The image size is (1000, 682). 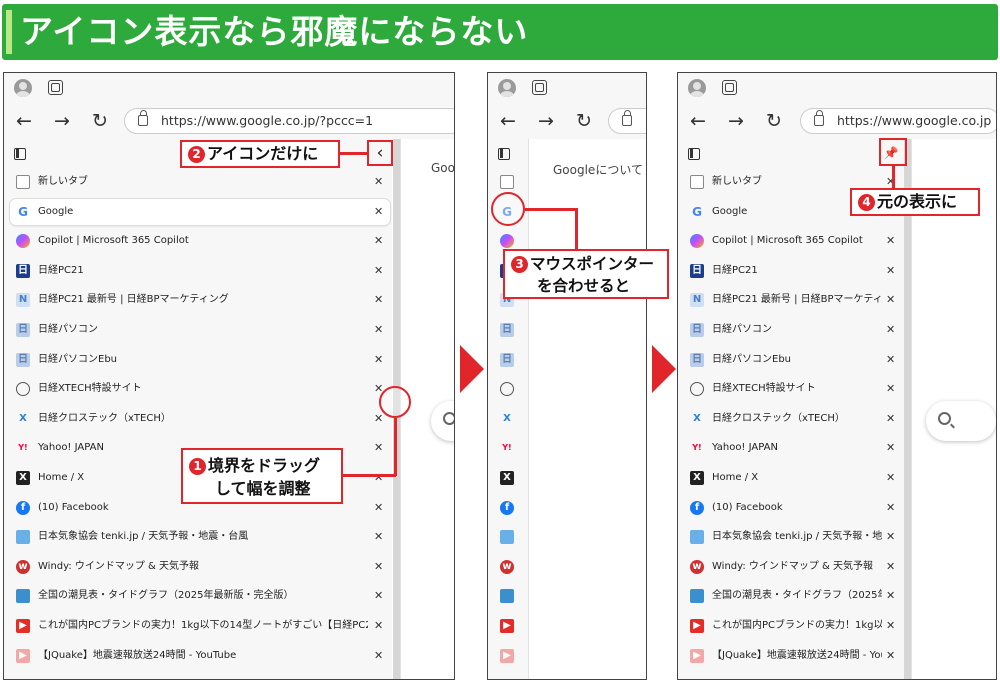 I want to click on tab-item: f, so click(x=508, y=508).